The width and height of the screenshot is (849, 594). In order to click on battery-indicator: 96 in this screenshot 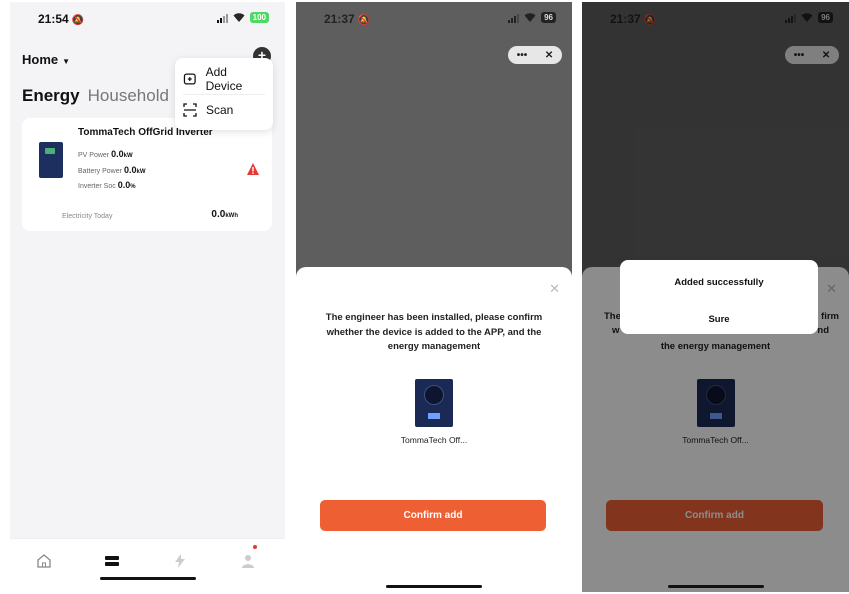, I will do `click(548, 17)`.